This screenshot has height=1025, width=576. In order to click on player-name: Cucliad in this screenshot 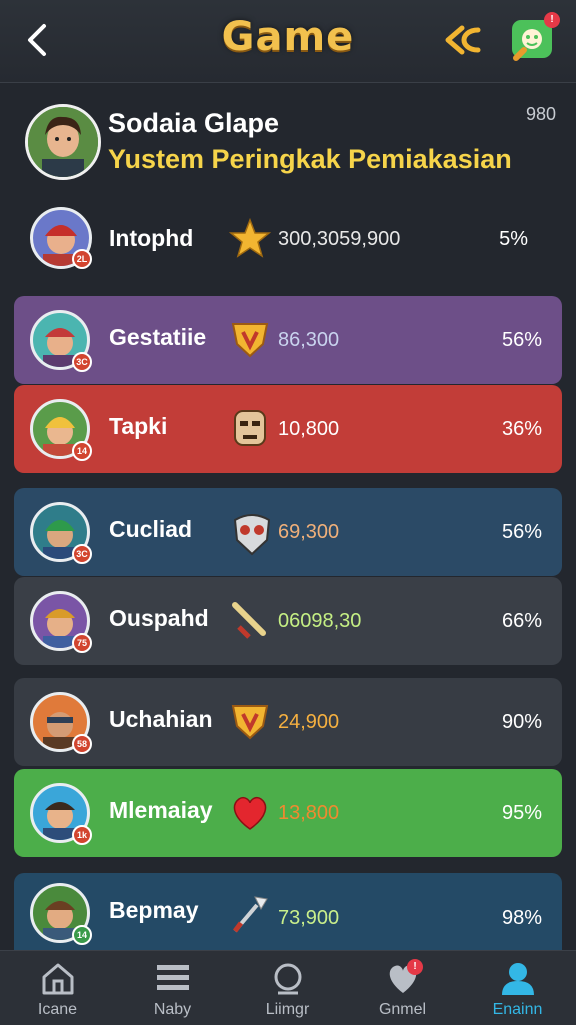, I will do `click(151, 529)`.